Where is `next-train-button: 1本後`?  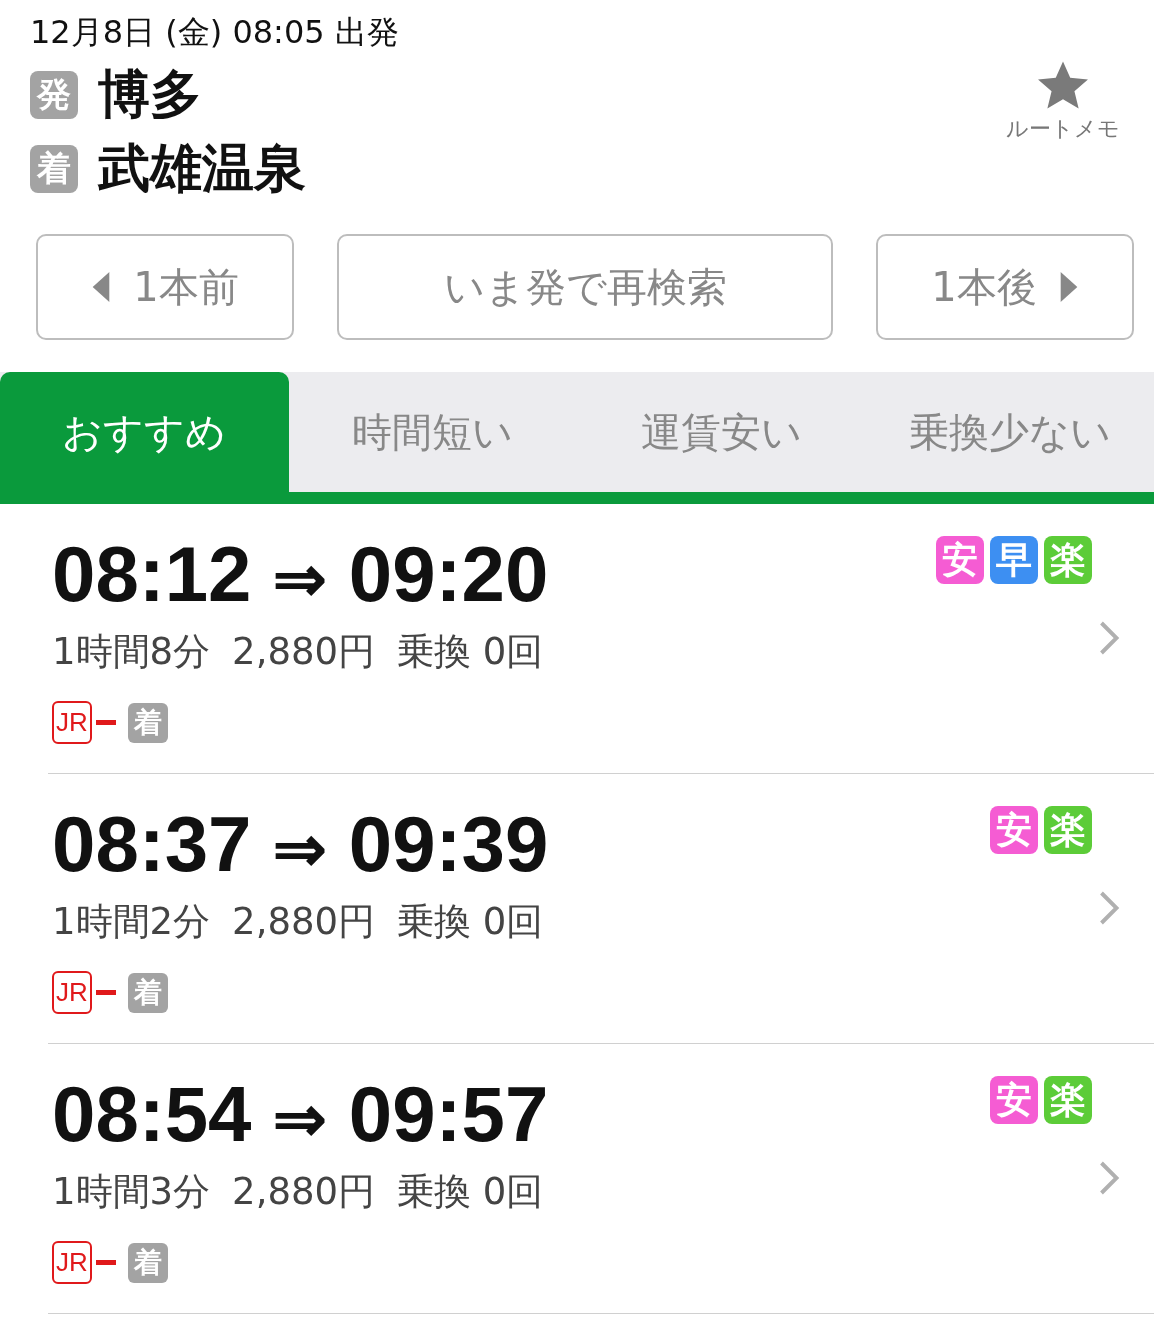
next-train-button: 1本後 is located at coordinates (1005, 287).